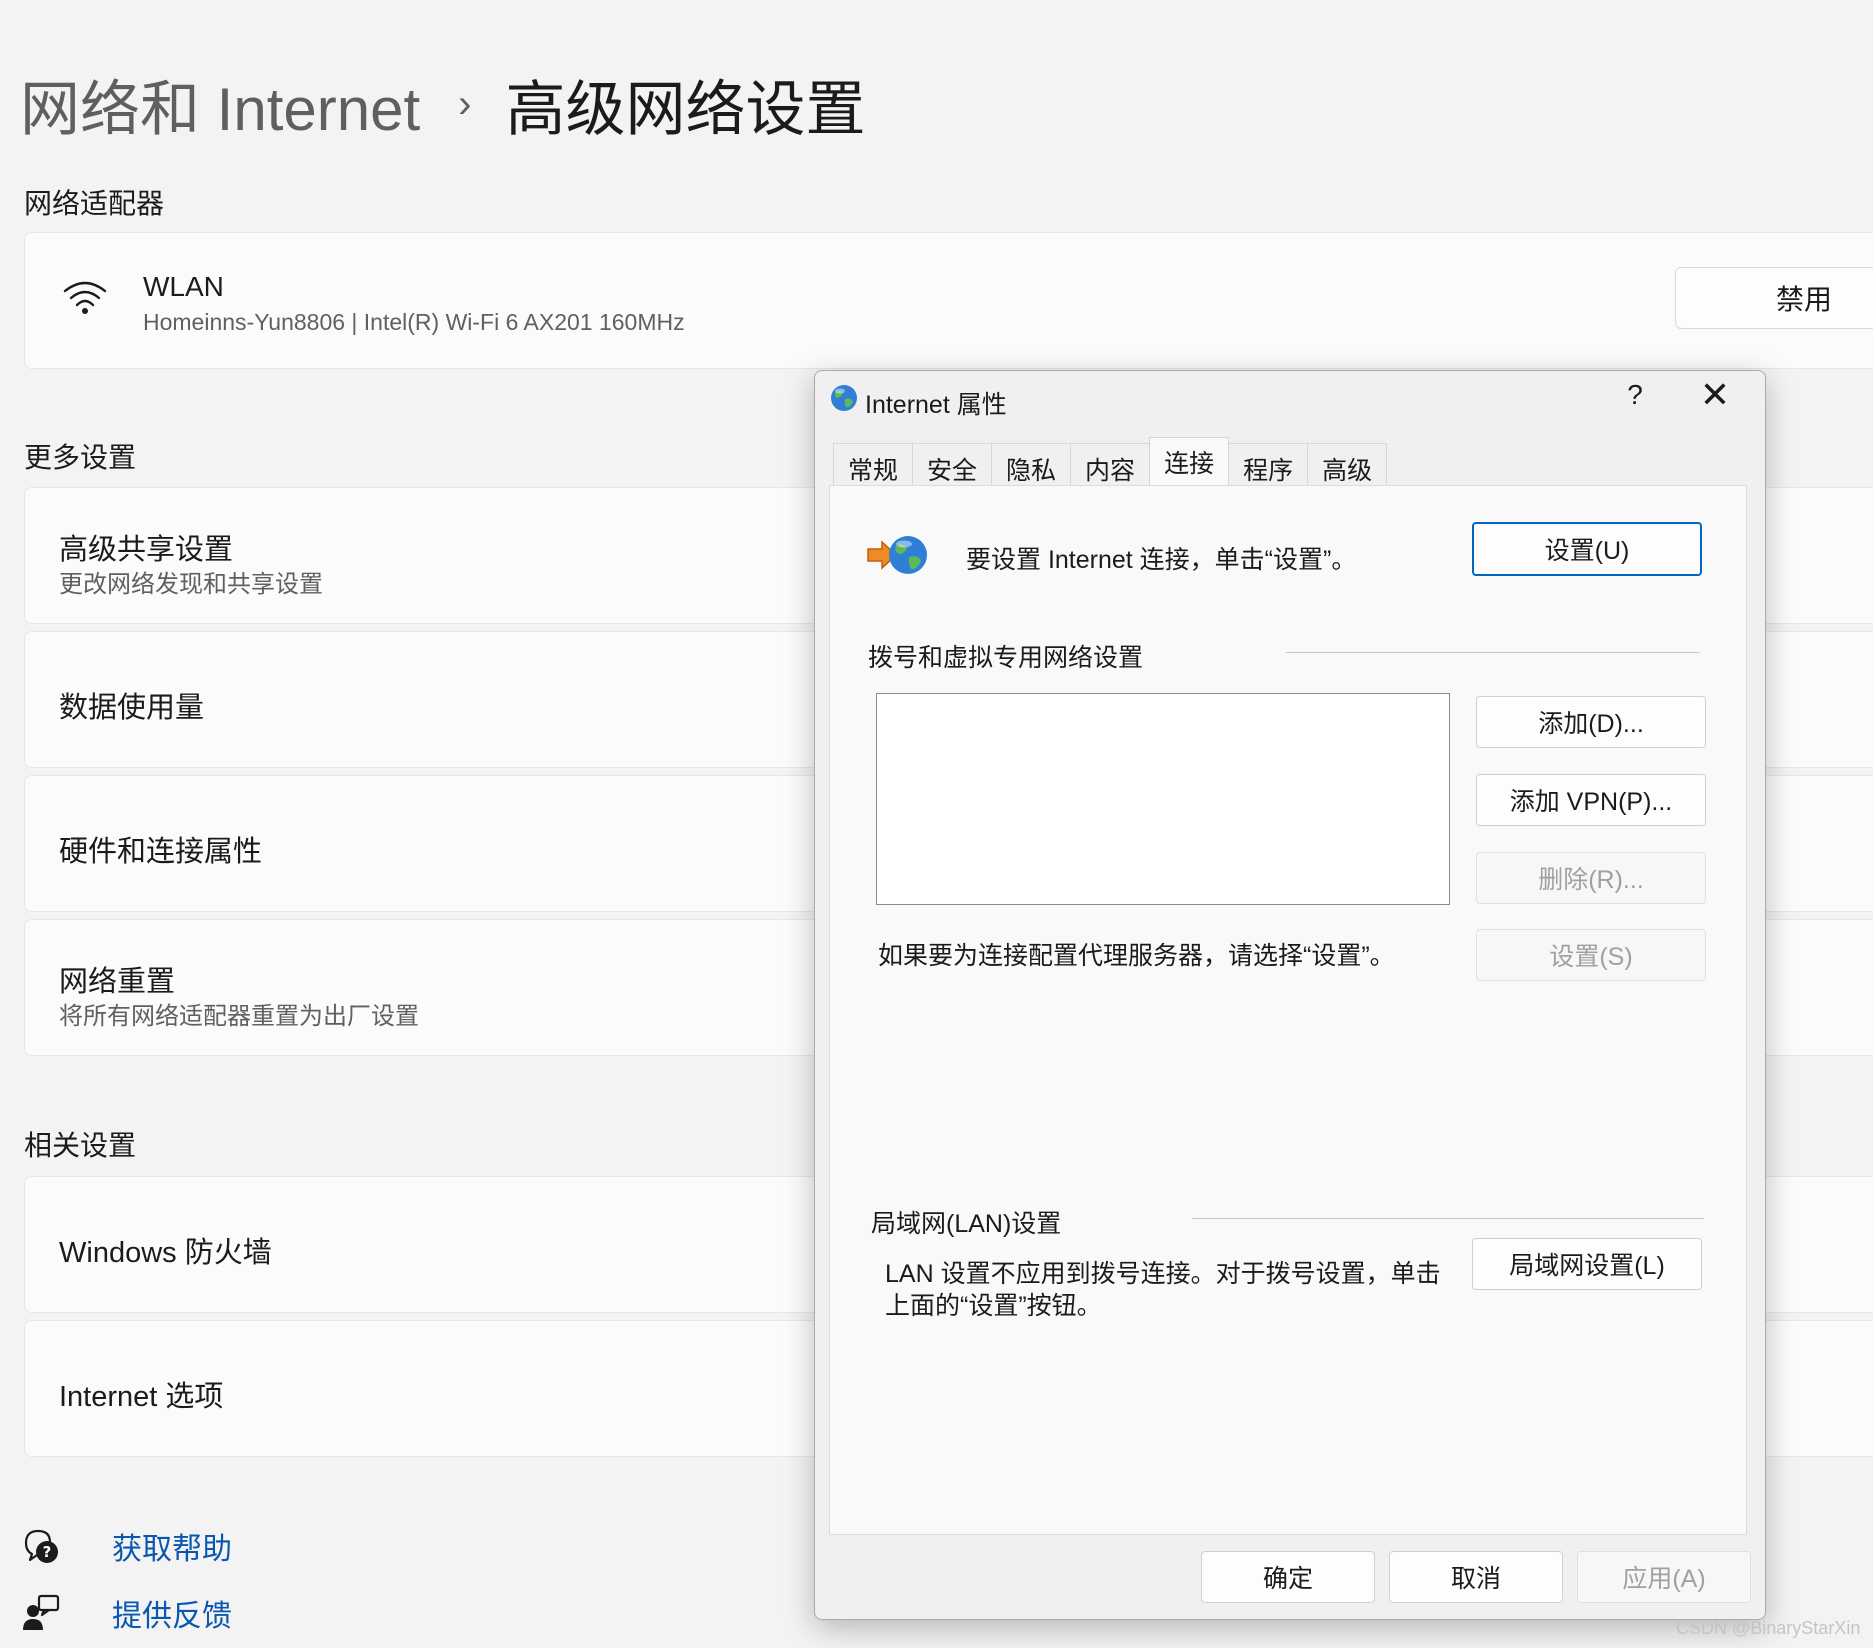 The width and height of the screenshot is (1873, 1648). I want to click on give-feedback-link: 提供反馈, so click(127, 1613).